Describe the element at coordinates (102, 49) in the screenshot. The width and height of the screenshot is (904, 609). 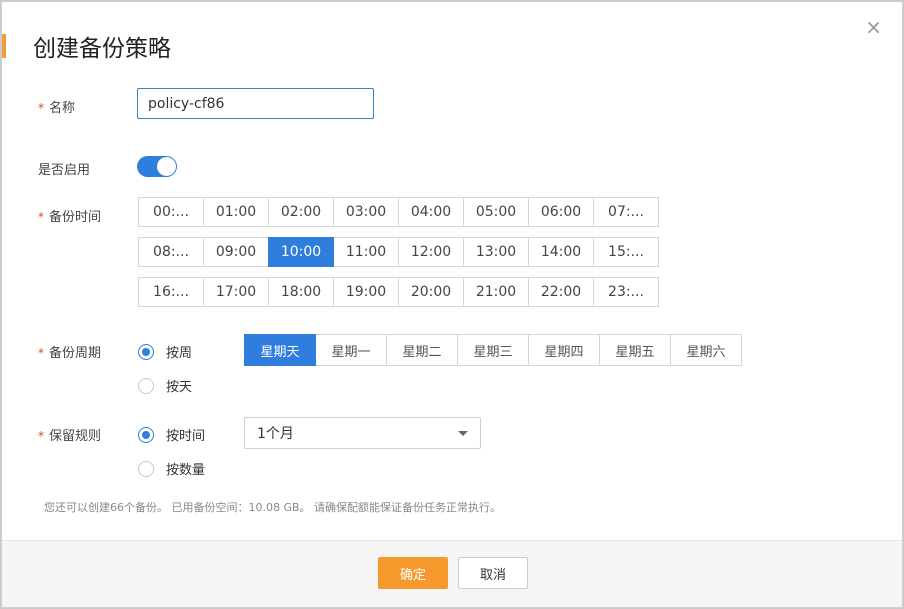
I see `dialog-title: 创建备份策略` at that location.